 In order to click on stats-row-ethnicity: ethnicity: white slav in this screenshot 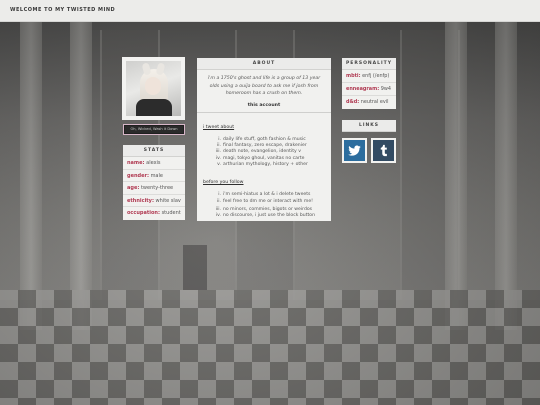, I will do `click(154, 201)`.